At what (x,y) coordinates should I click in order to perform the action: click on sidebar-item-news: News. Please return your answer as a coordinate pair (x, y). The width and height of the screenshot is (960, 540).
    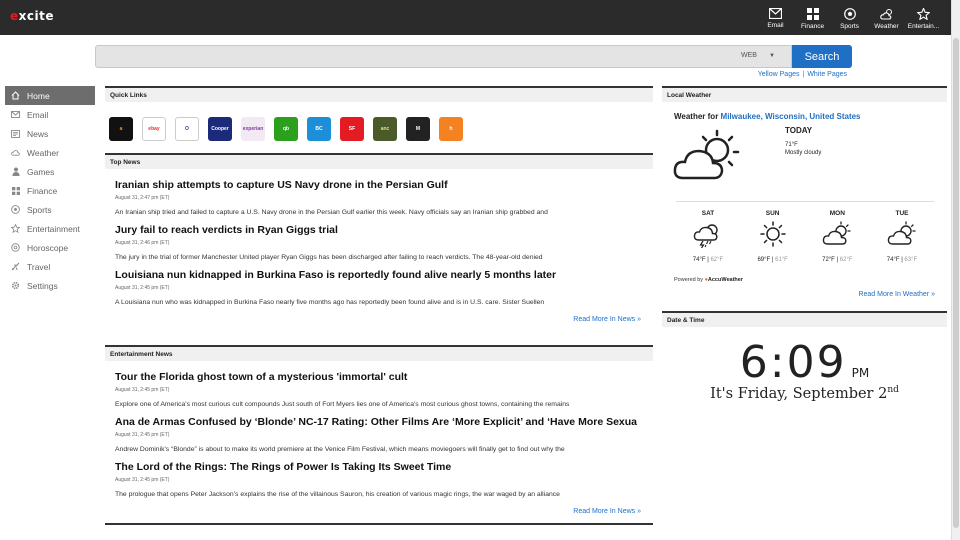
    Looking at the image, I should click on (50, 133).